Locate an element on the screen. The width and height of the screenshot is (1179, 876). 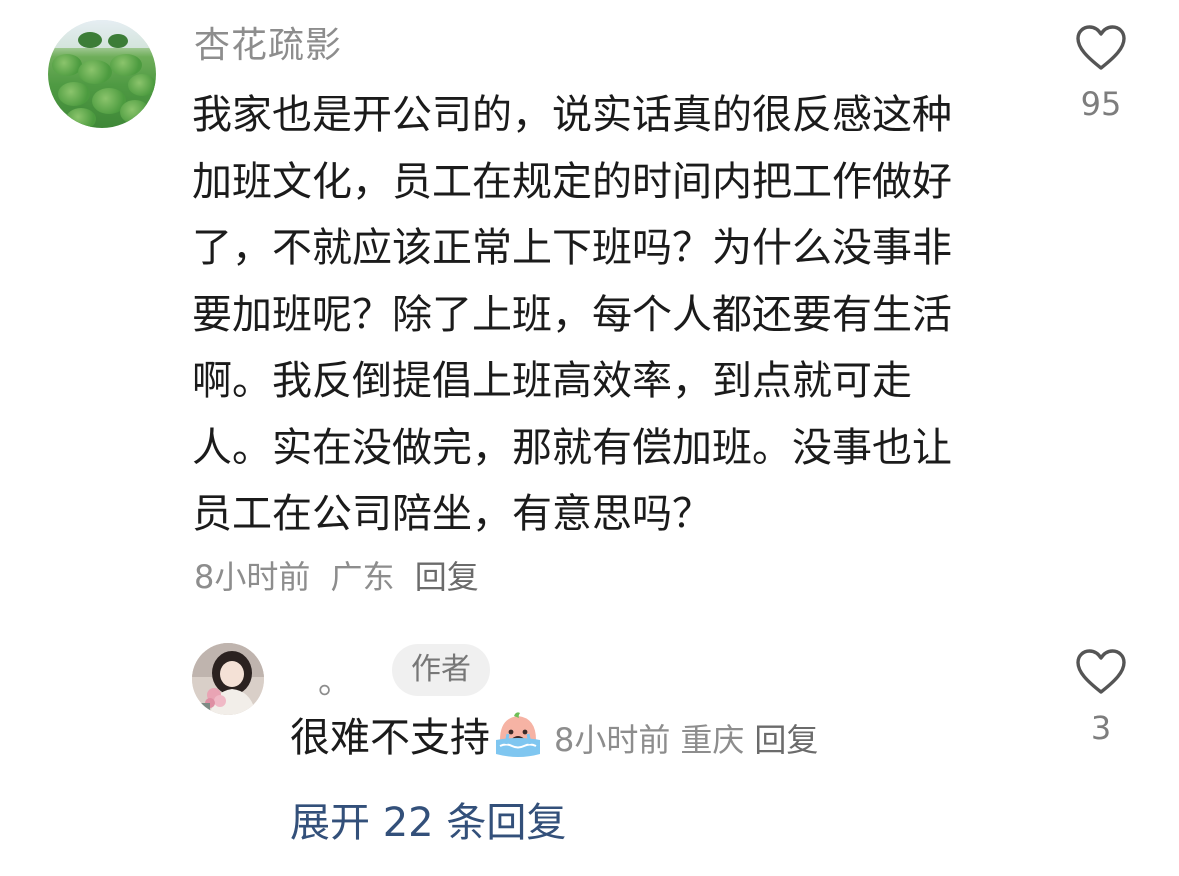
main-comment-avatar is located at coordinates (102, 74).